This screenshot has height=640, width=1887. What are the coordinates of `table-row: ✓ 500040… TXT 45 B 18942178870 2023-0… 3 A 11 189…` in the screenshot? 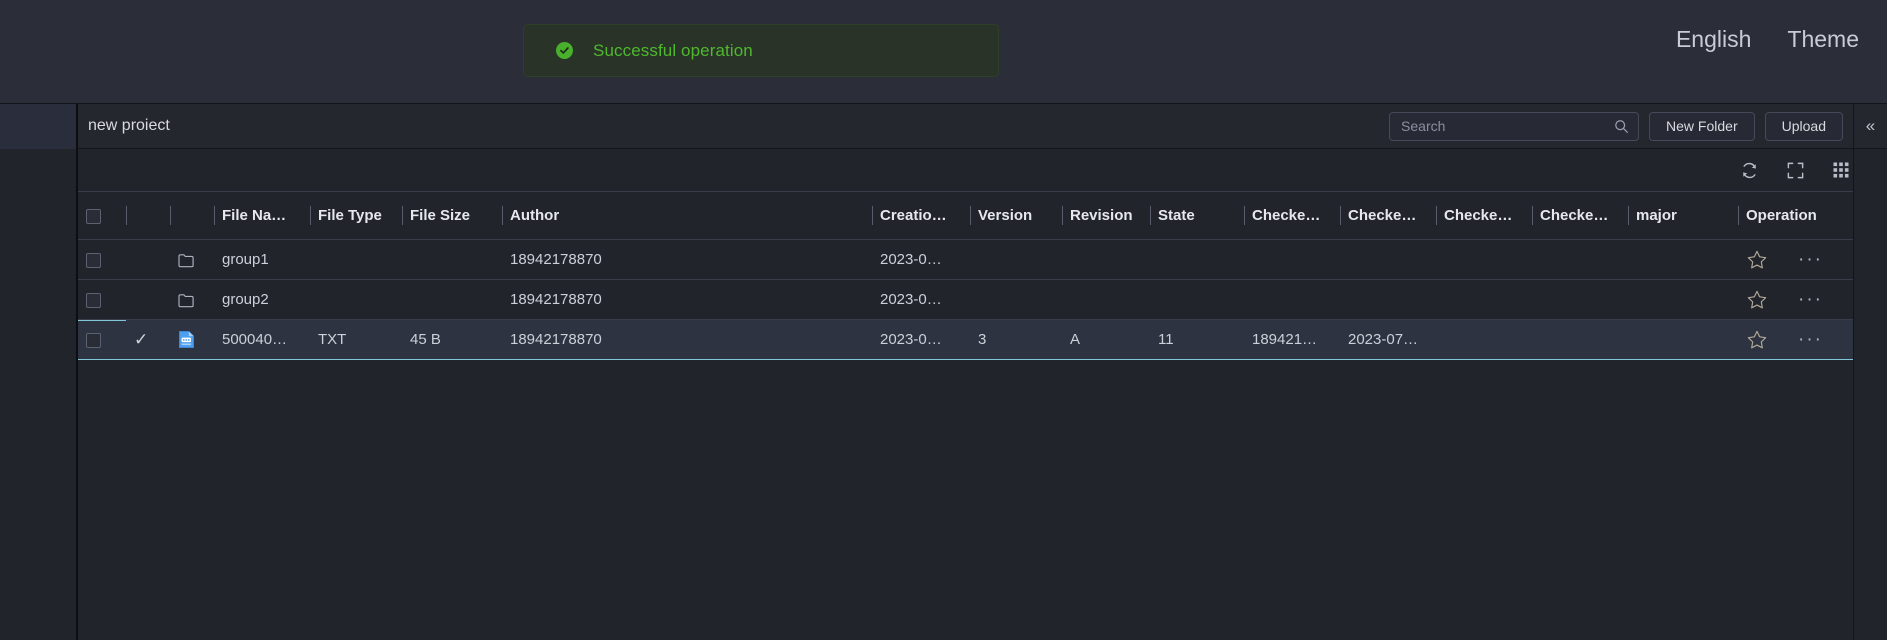 It's located at (982, 339).